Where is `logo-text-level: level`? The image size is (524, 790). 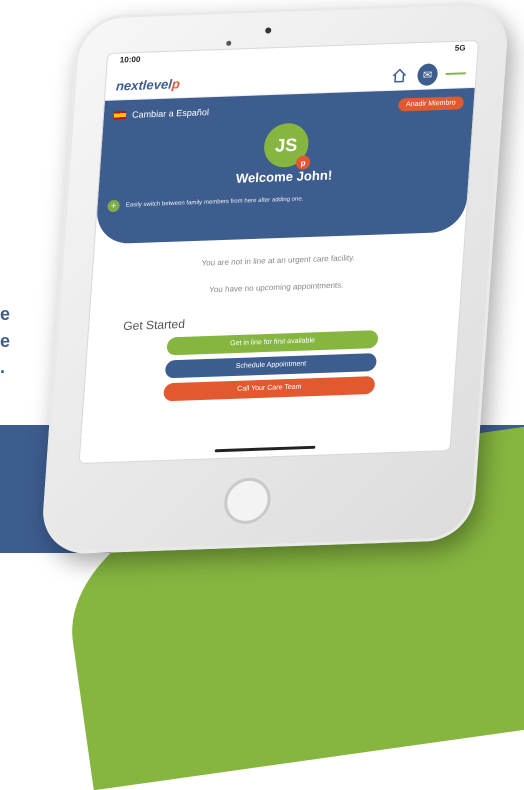
logo-text-level: level is located at coordinates (157, 84).